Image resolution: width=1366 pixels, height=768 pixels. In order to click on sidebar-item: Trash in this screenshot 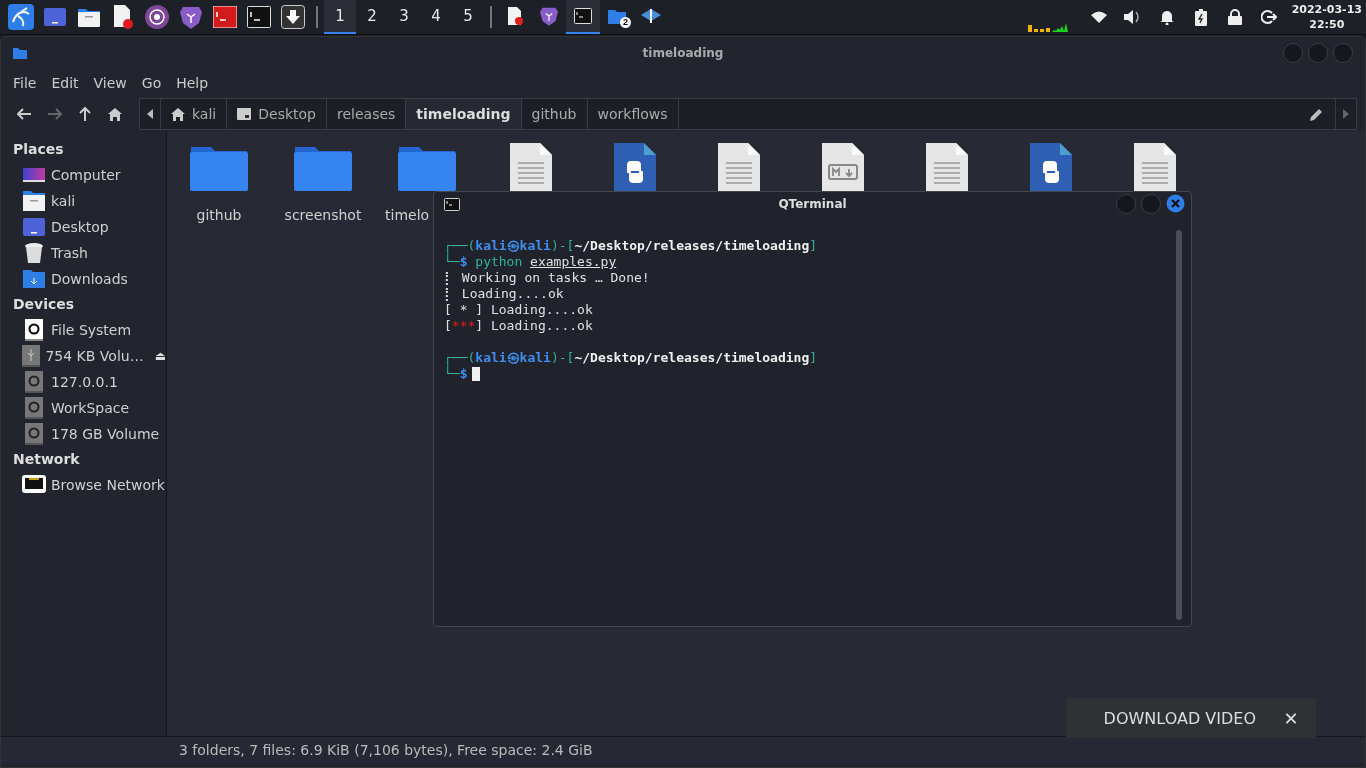, I will do `click(69, 253)`.